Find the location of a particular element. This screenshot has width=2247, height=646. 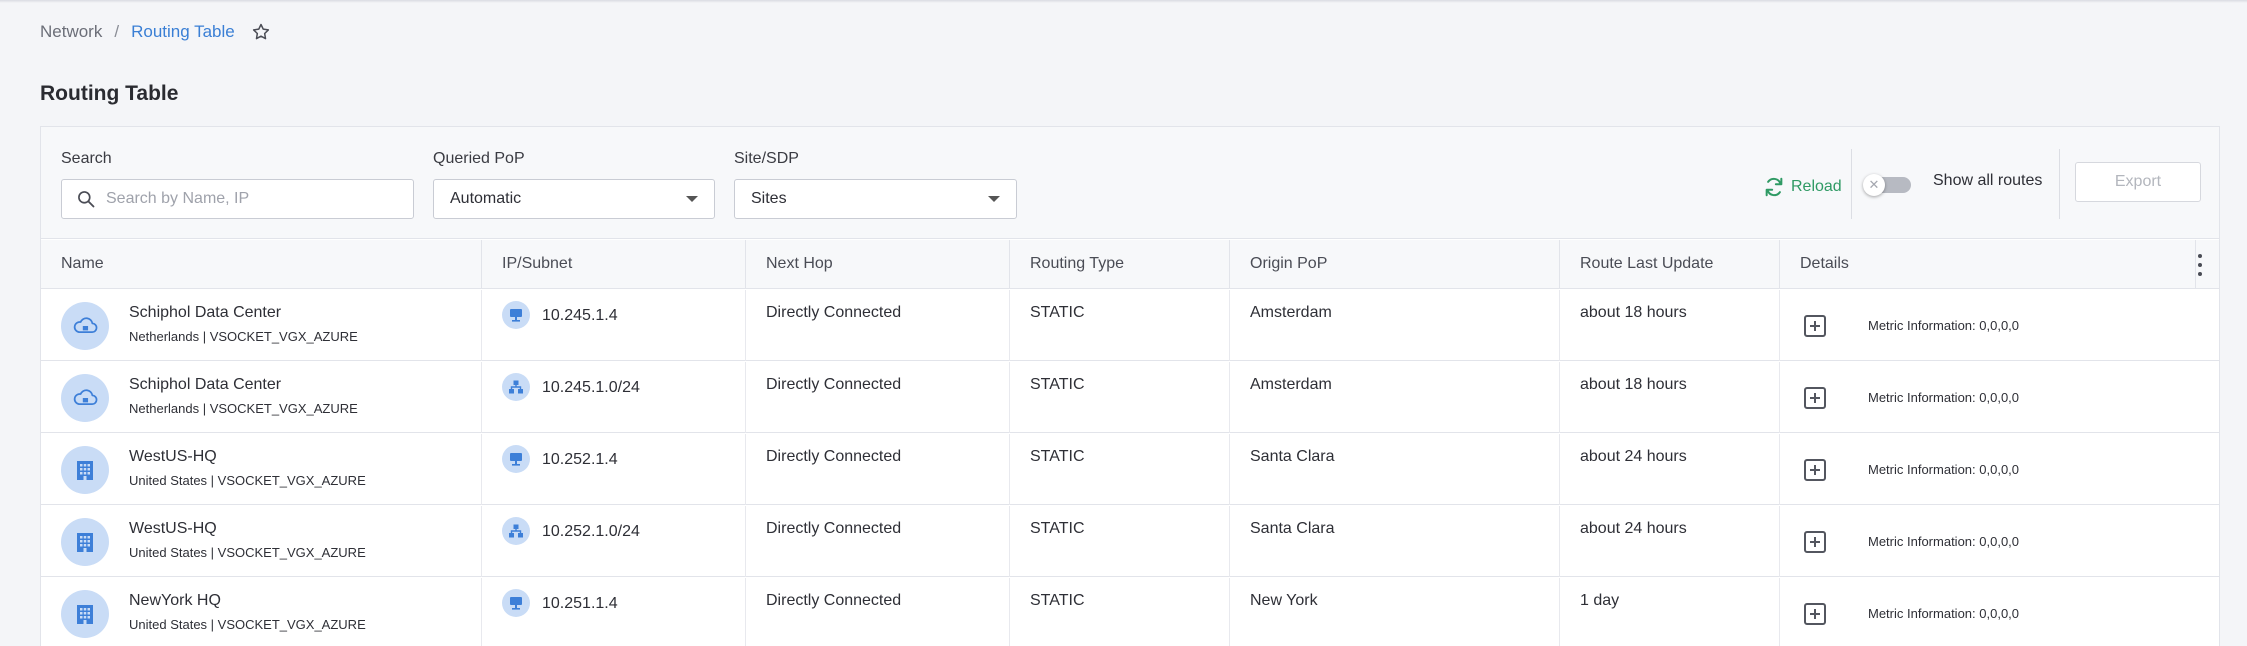

column-header-details: Details is located at coordinates (1988, 264).